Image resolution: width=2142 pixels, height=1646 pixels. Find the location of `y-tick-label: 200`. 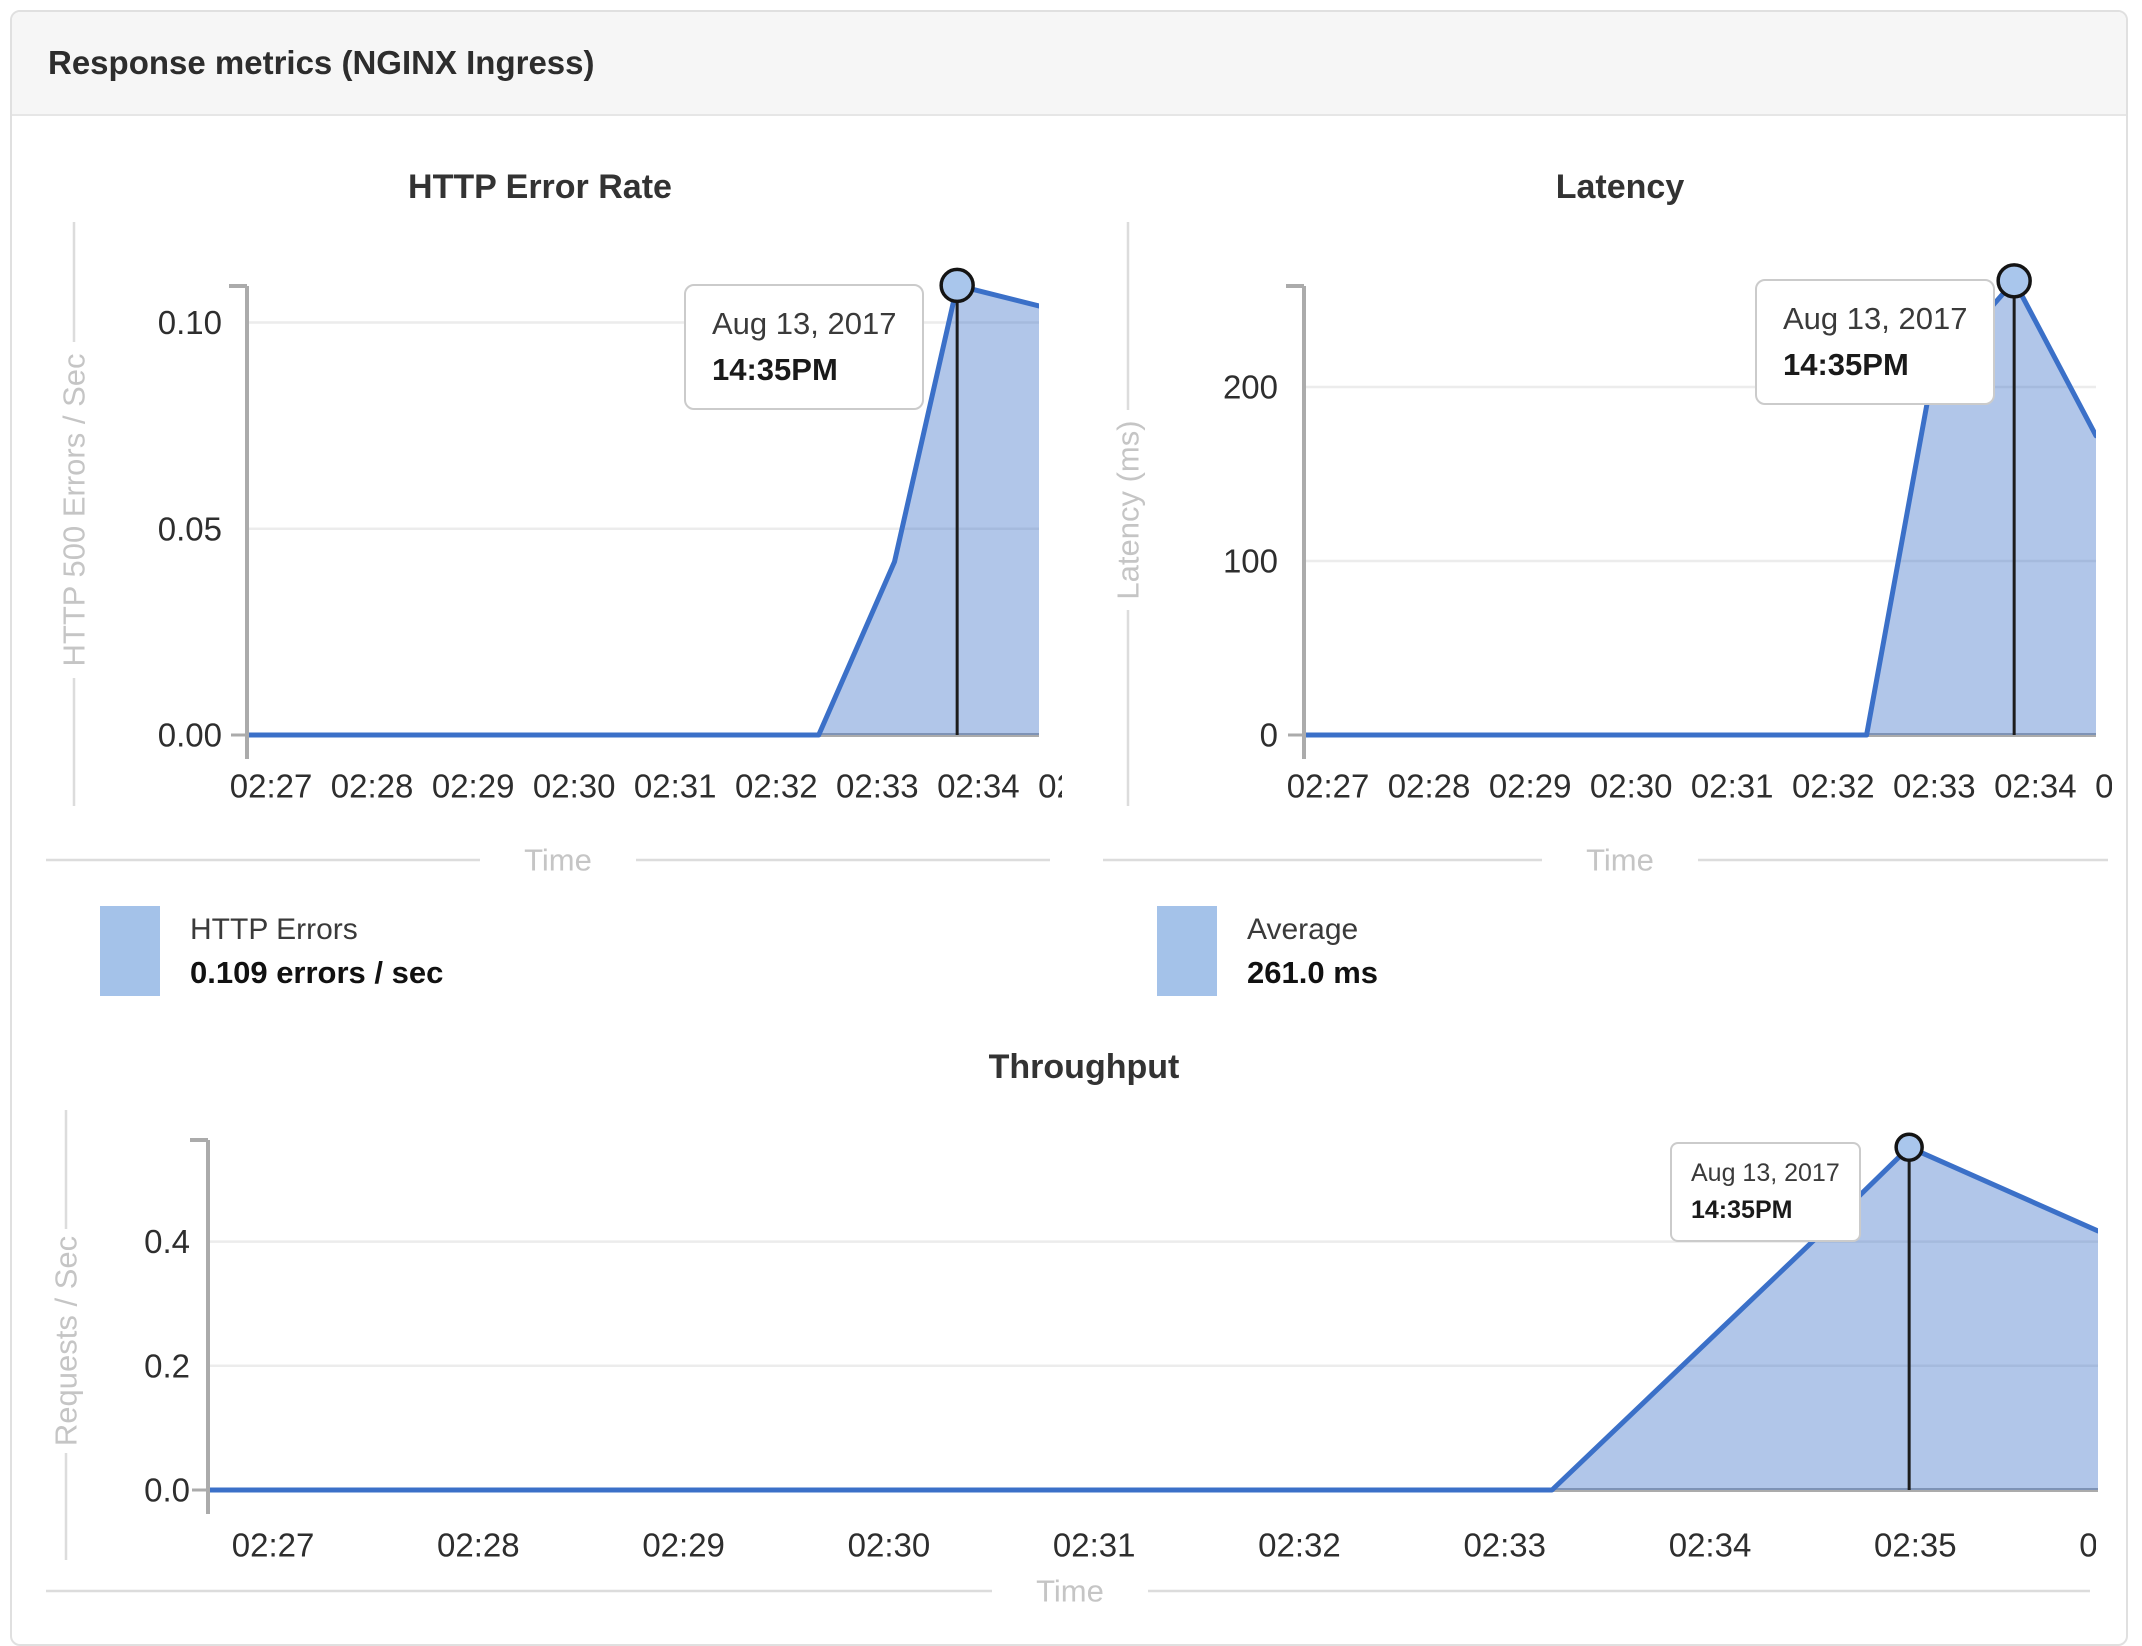

y-tick-label: 200 is located at coordinates (1250, 387).